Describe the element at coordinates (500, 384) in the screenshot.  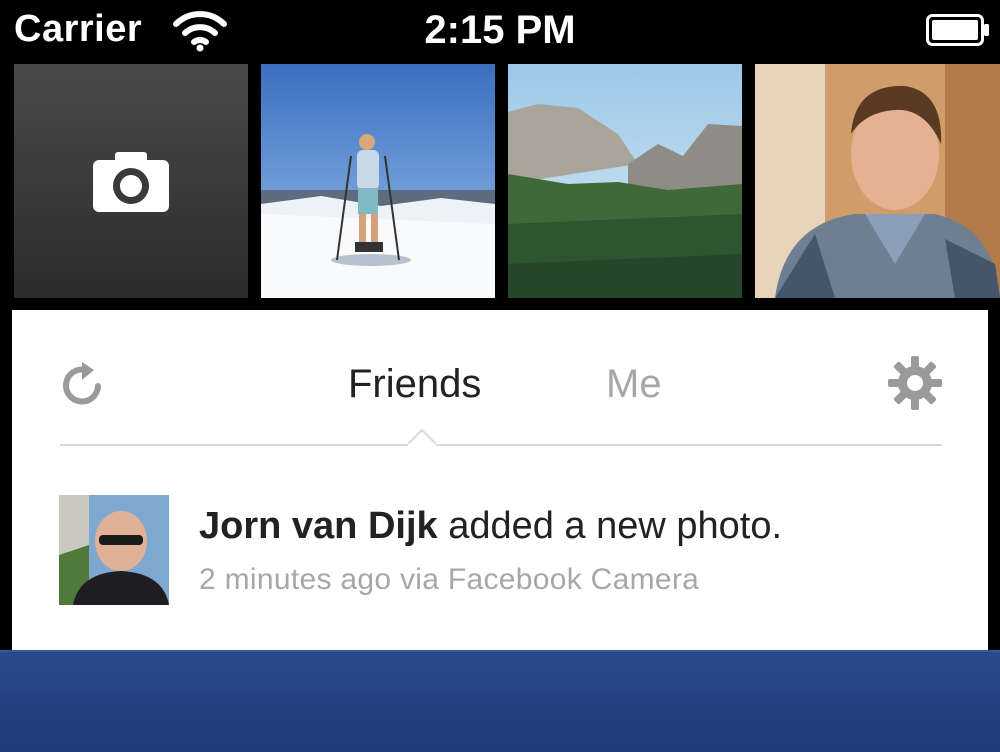
I see `feed-tabs: Friends Me` at that location.